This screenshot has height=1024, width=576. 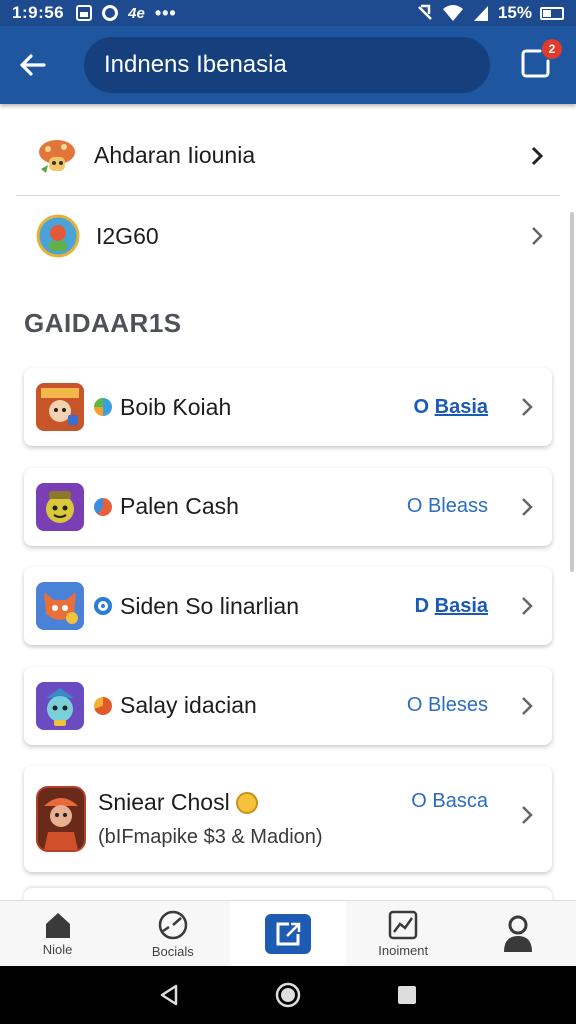 What do you see at coordinates (288, 156) in the screenshot?
I see `top-list-item: Ahdaran Iiounia` at bounding box center [288, 156].